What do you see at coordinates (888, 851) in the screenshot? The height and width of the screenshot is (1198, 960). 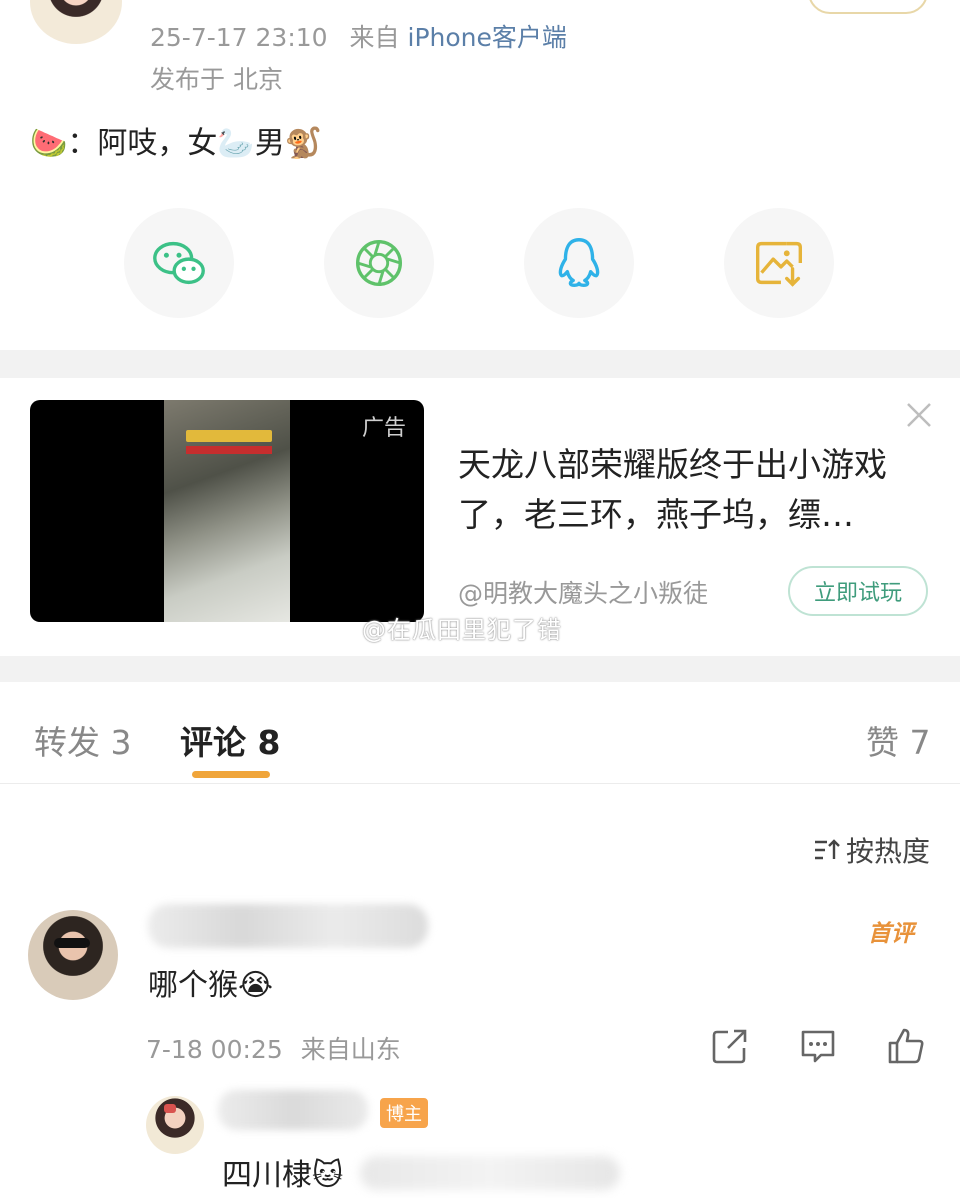 I see `sort-label: 按热度` at bounding box center [888, 851].